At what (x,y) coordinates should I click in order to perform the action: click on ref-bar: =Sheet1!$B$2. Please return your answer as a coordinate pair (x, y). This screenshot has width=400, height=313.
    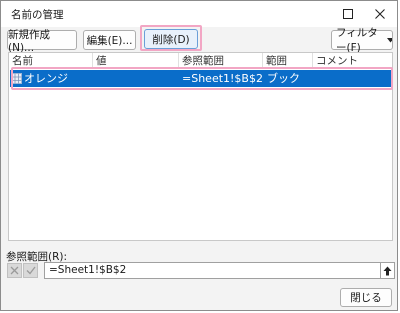
    Looking at the image, I should click on (201, 270).